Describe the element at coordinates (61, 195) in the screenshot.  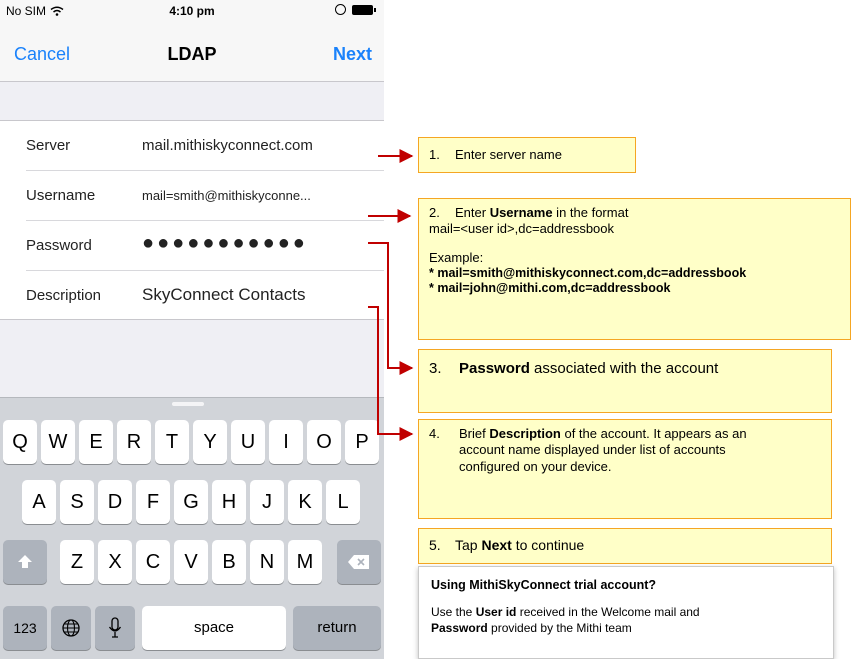
I see `username-label: Username` at that location.